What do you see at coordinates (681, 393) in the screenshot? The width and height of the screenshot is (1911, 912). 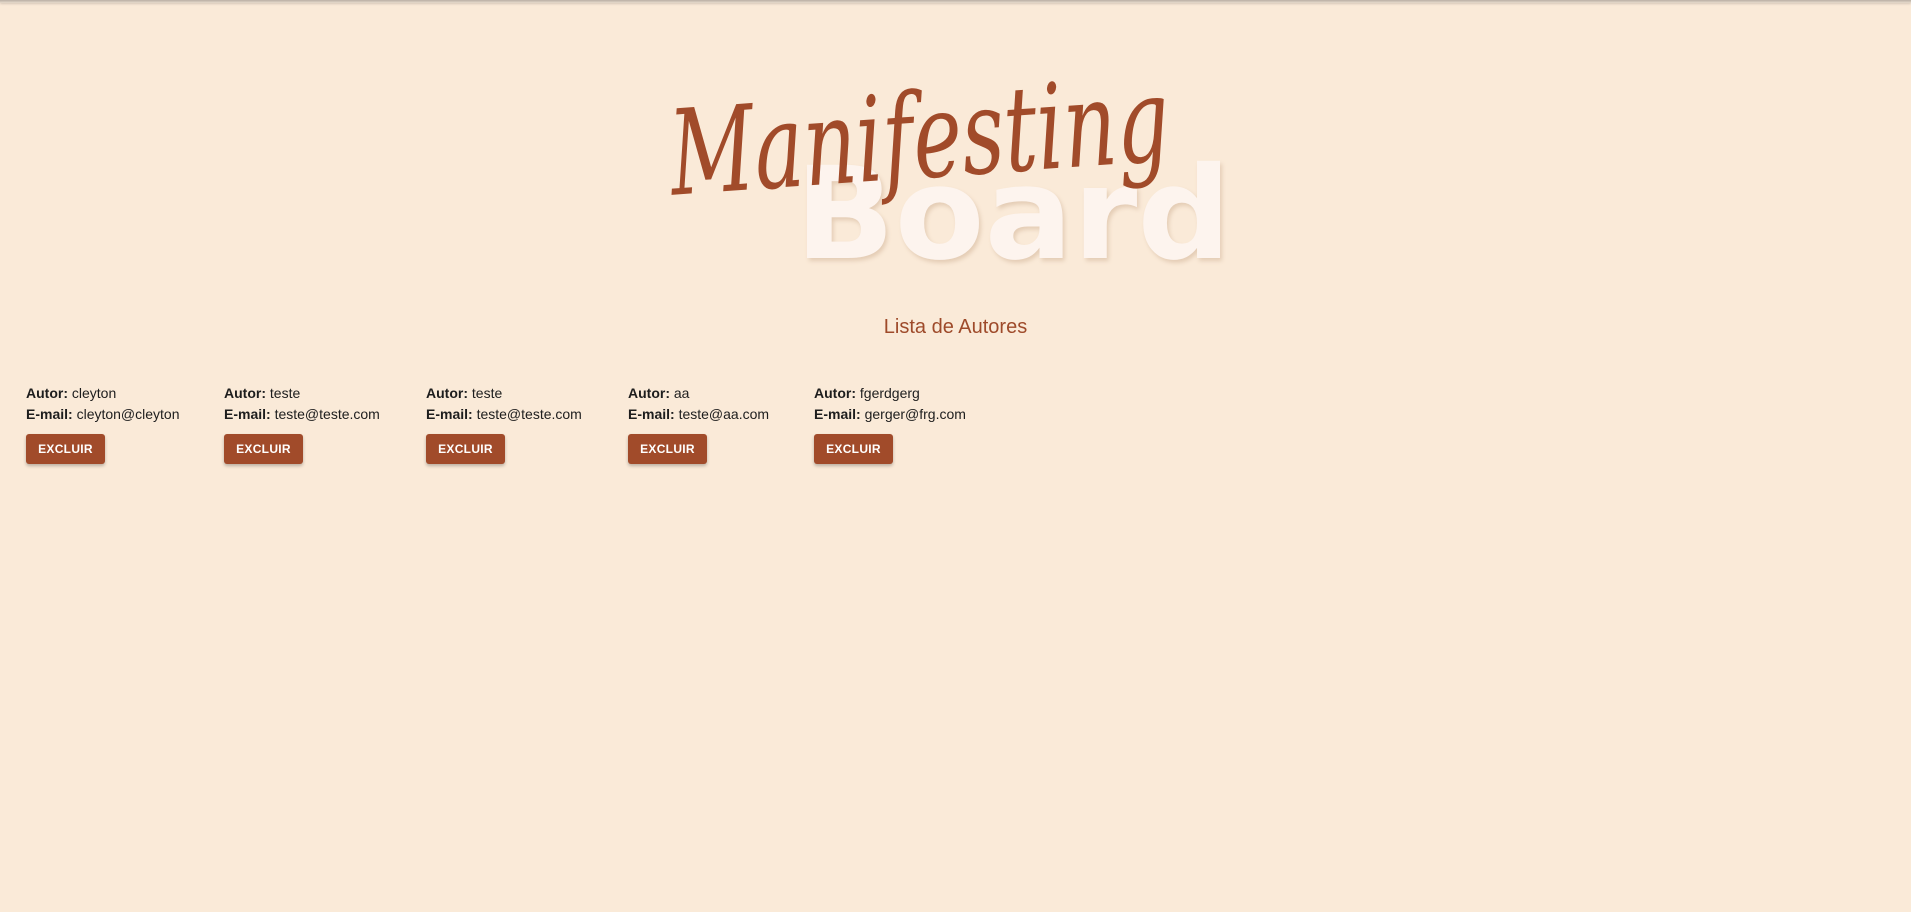 I see `author-name: aa` at bounding box center [681, 393].